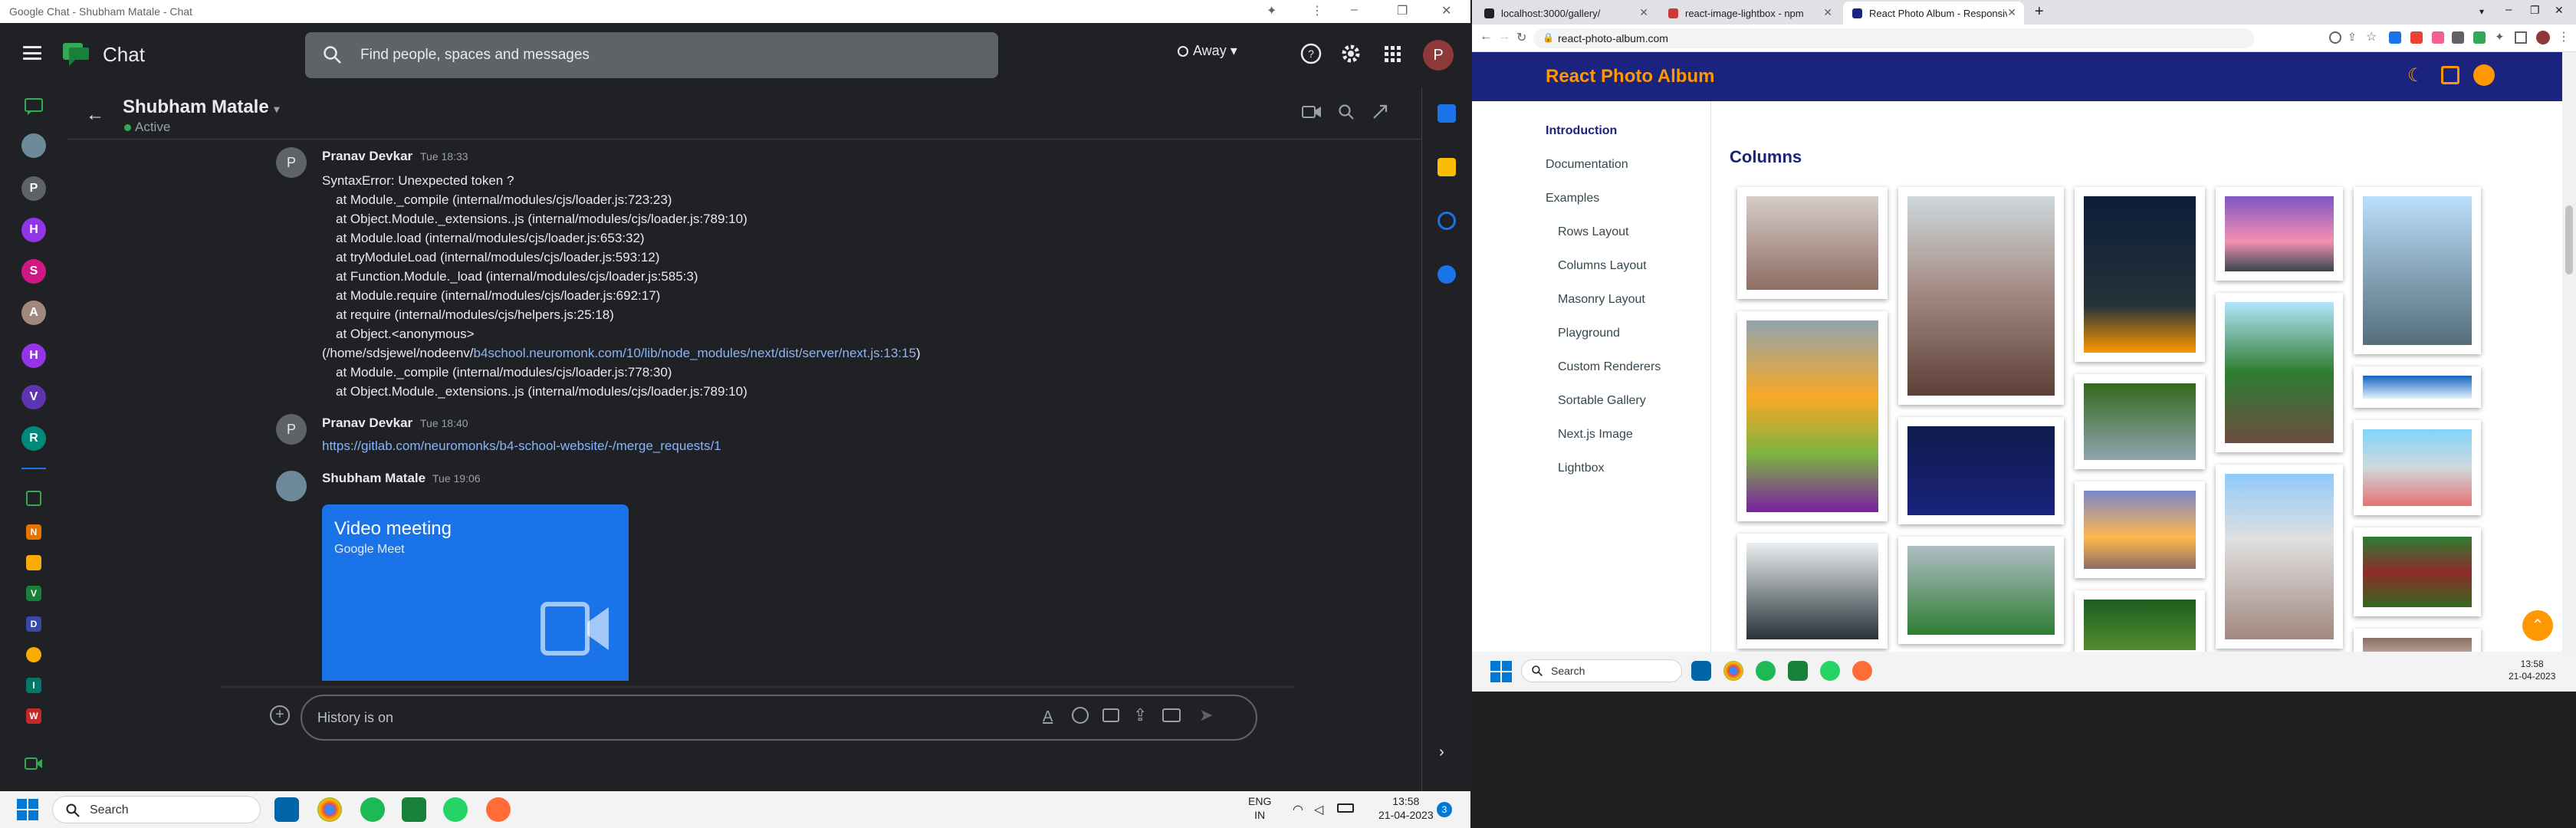  I want to click on rail-avatar: P, so click(34, 189).